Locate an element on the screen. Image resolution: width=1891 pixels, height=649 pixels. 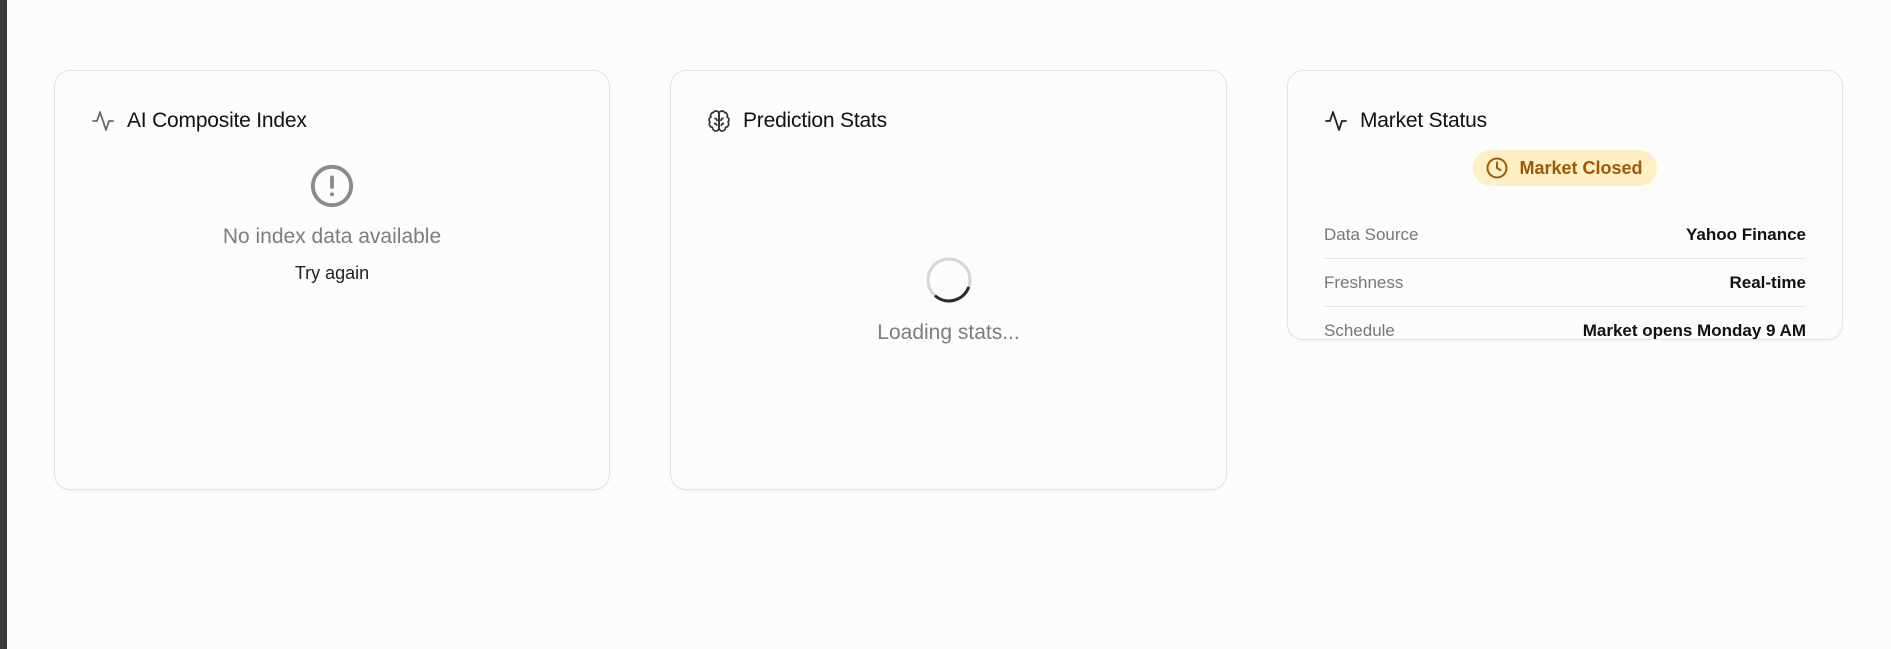
badge-label: Market Closed is located at coordinates (1581, 167).